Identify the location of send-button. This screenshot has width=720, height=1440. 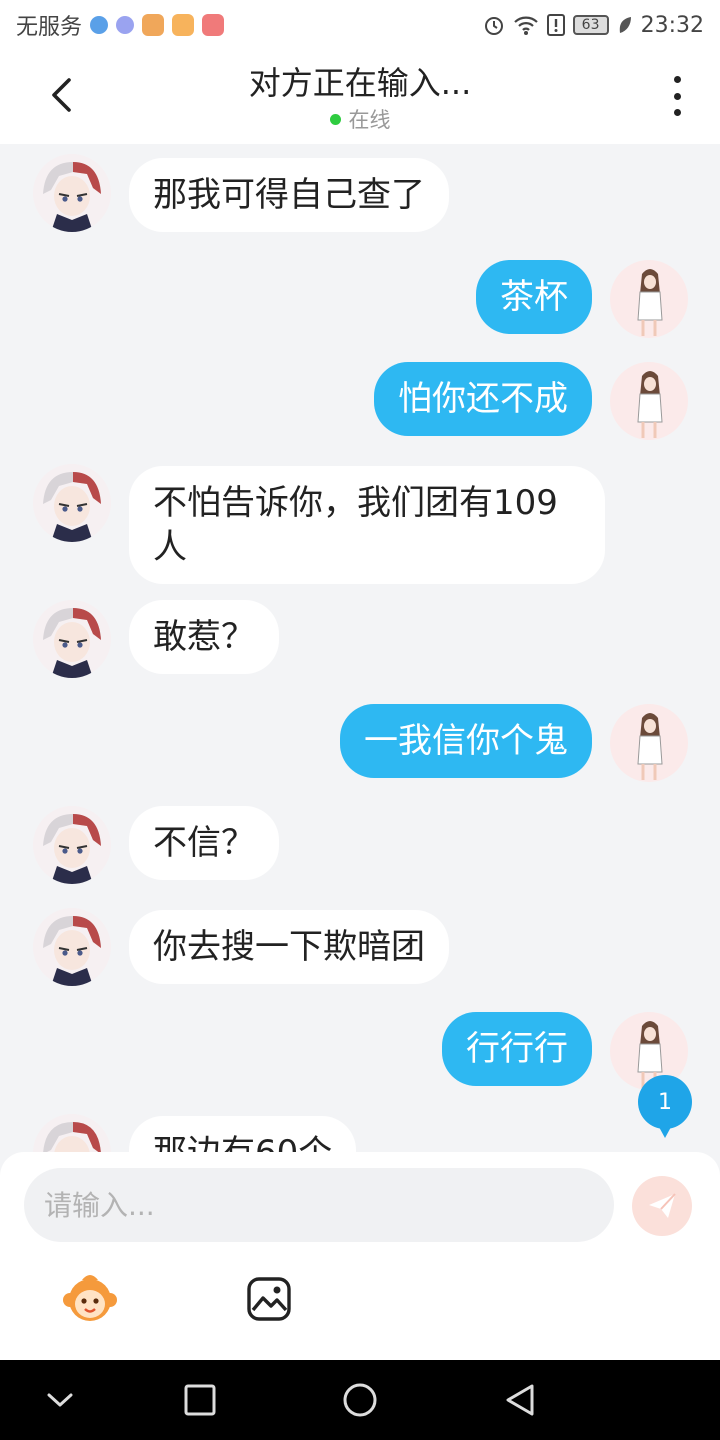
(662, 1206).